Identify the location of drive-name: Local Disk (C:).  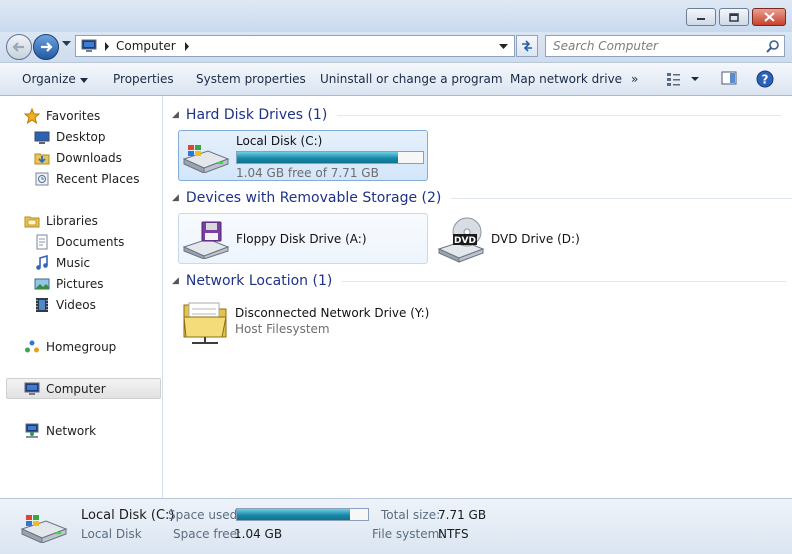
(279, 141).